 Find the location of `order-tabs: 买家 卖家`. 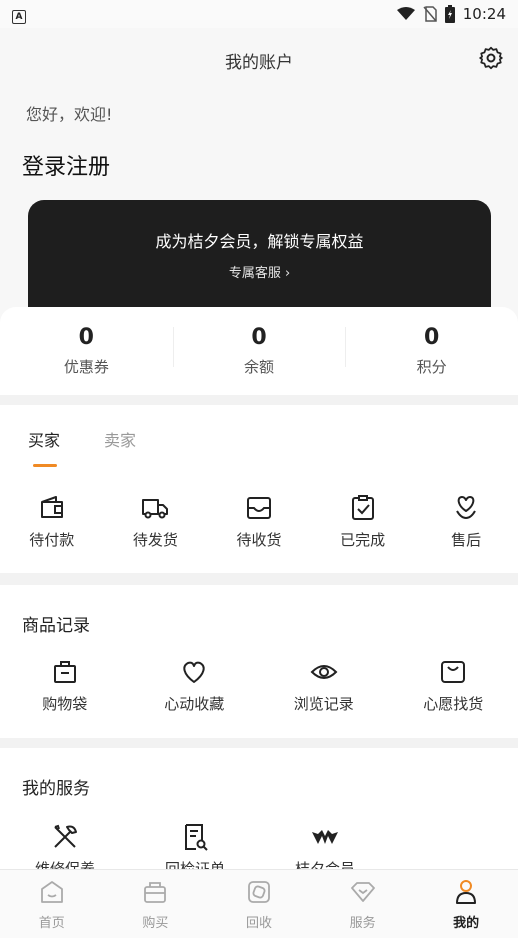

order-tabs: 买家 卖家 is located at coordinates (82, 439).